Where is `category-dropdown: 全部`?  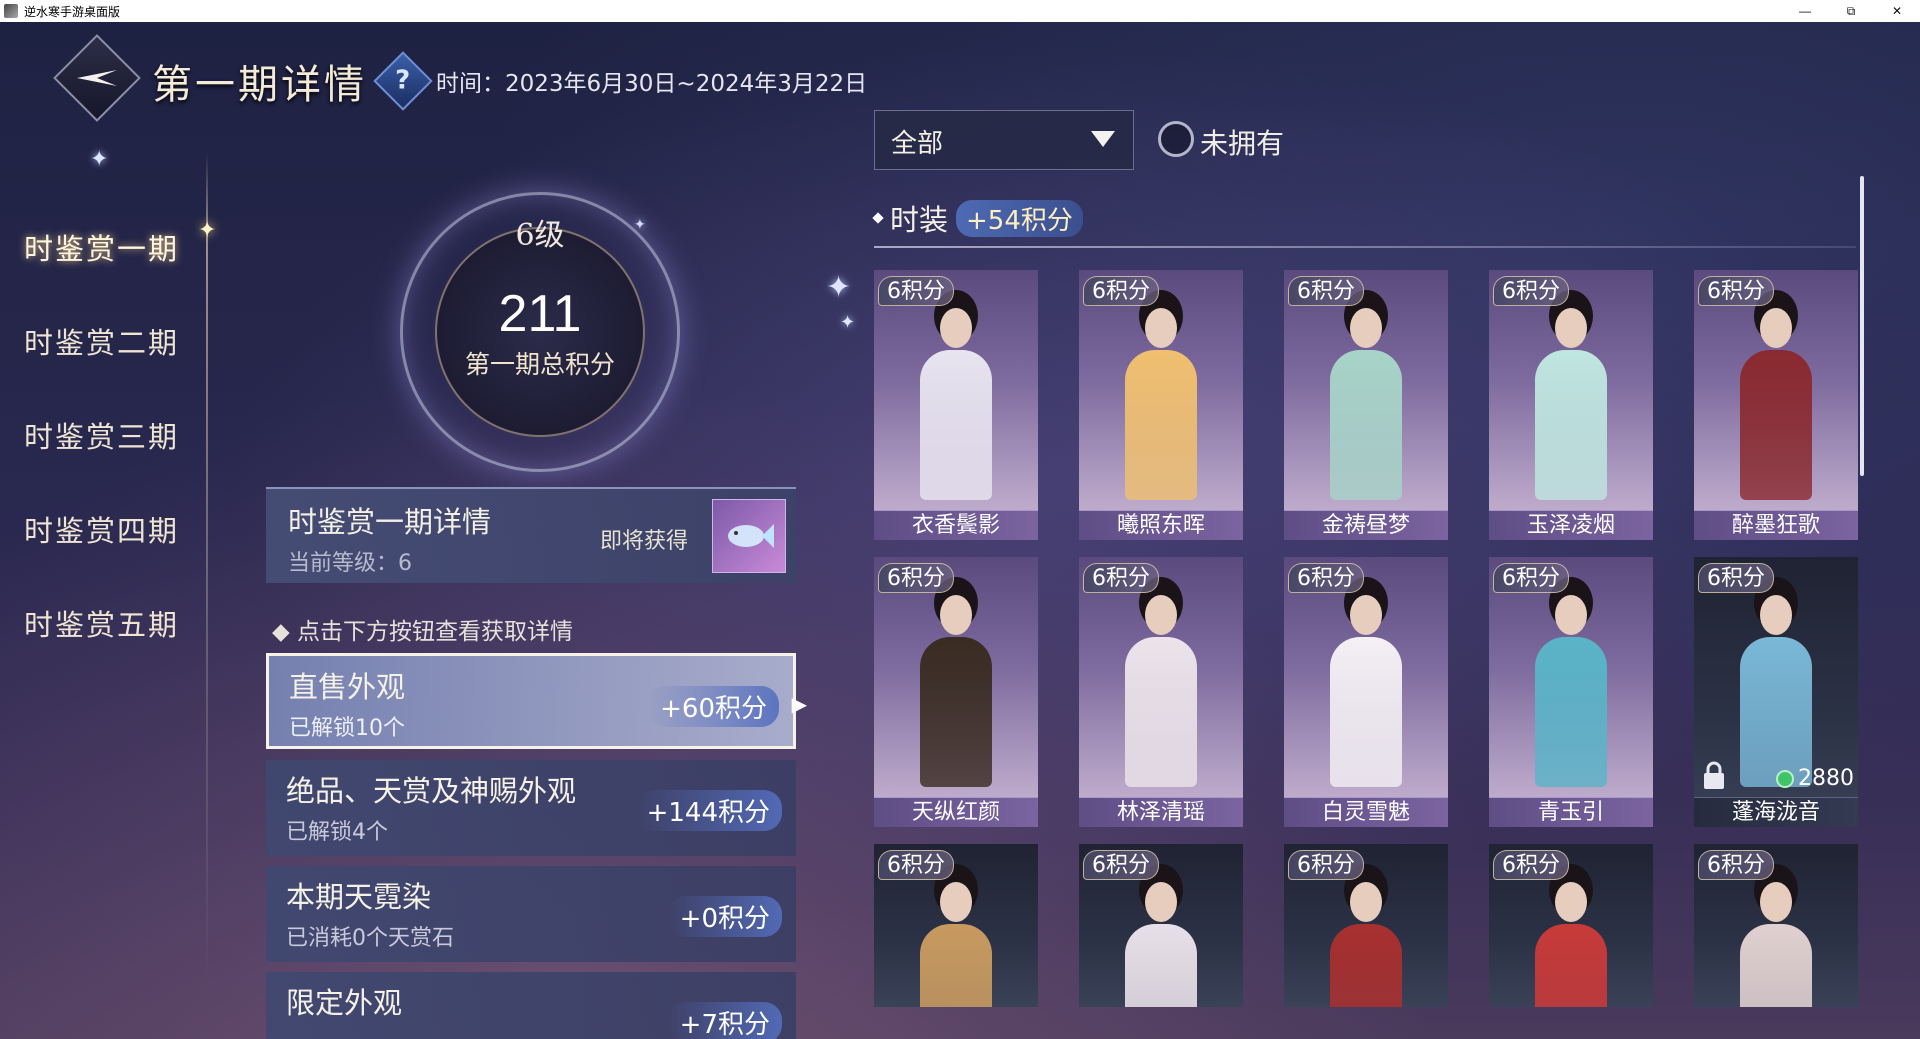 category-dropdown: 全部 is located at coordinates (1004, 140).